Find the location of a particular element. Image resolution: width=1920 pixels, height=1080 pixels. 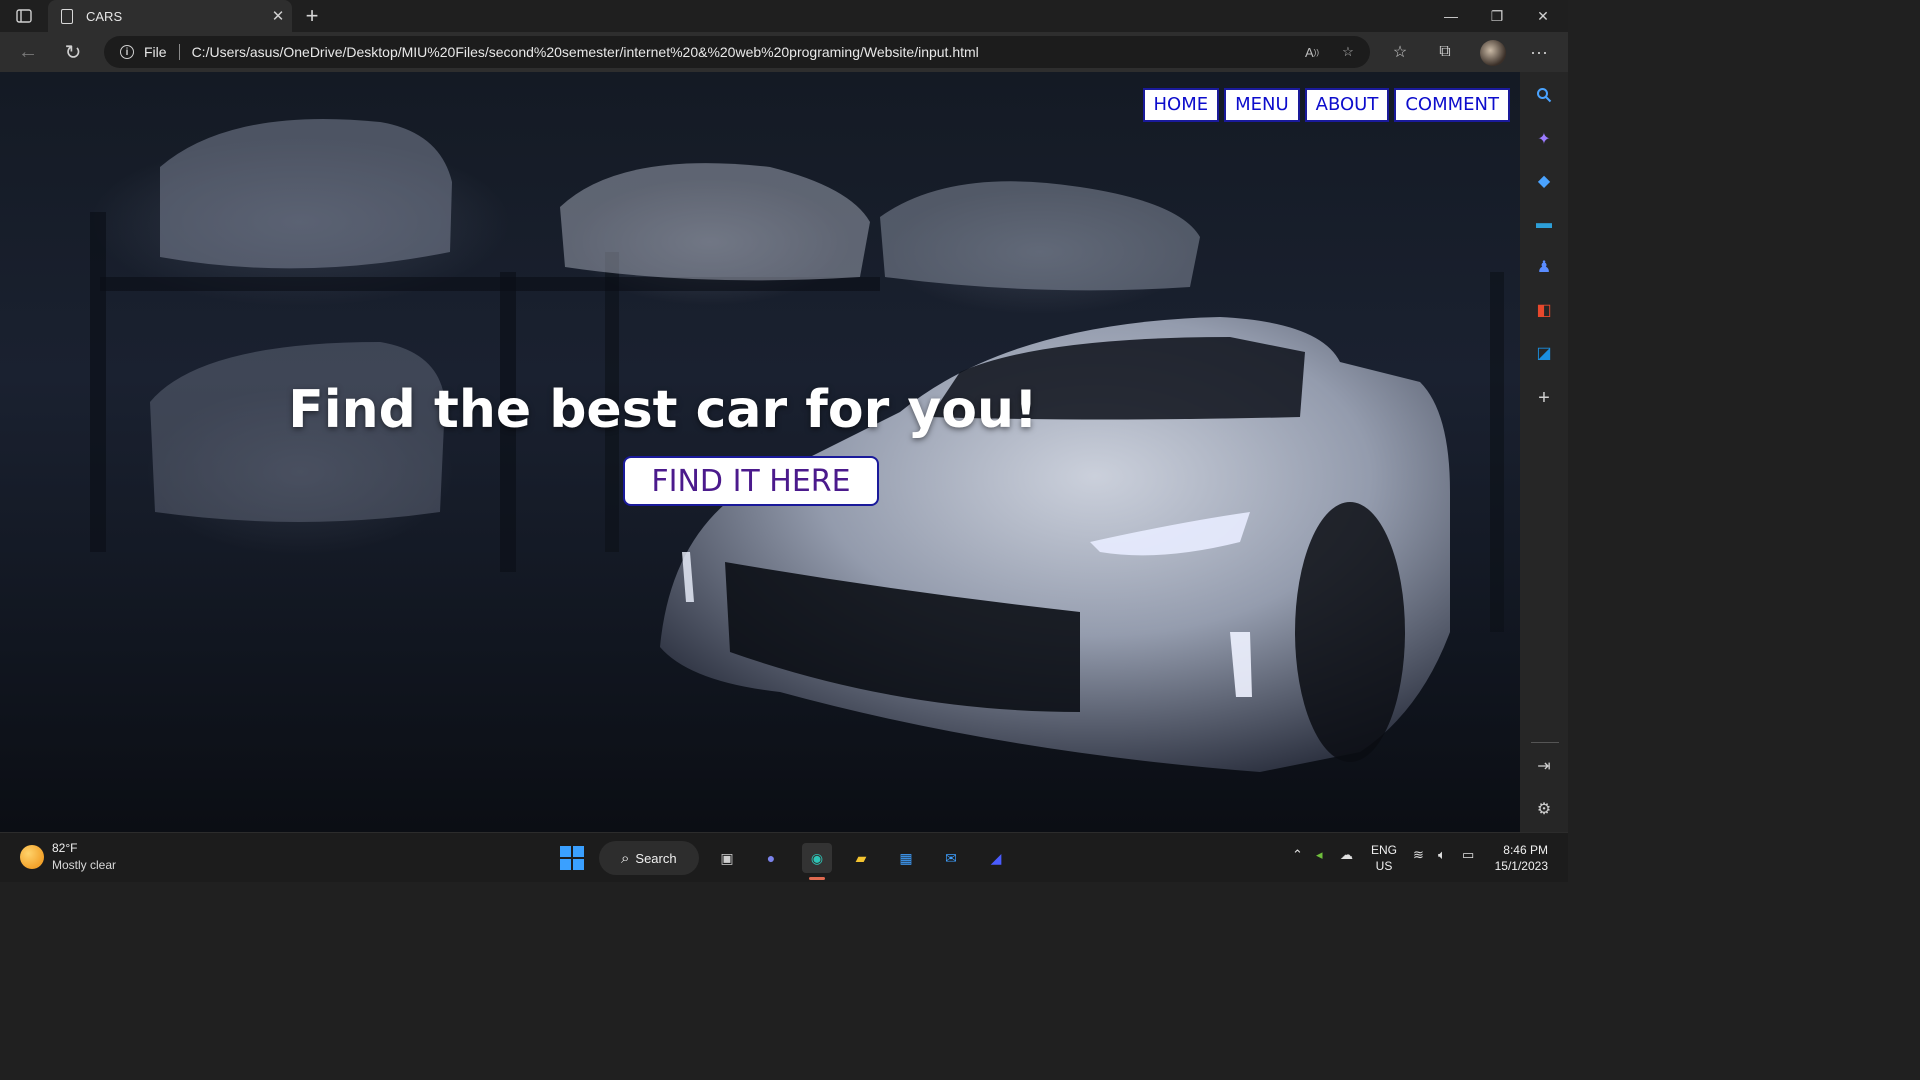

settings-gear-icon: ⚙ is located at coordinates (1544, 809).